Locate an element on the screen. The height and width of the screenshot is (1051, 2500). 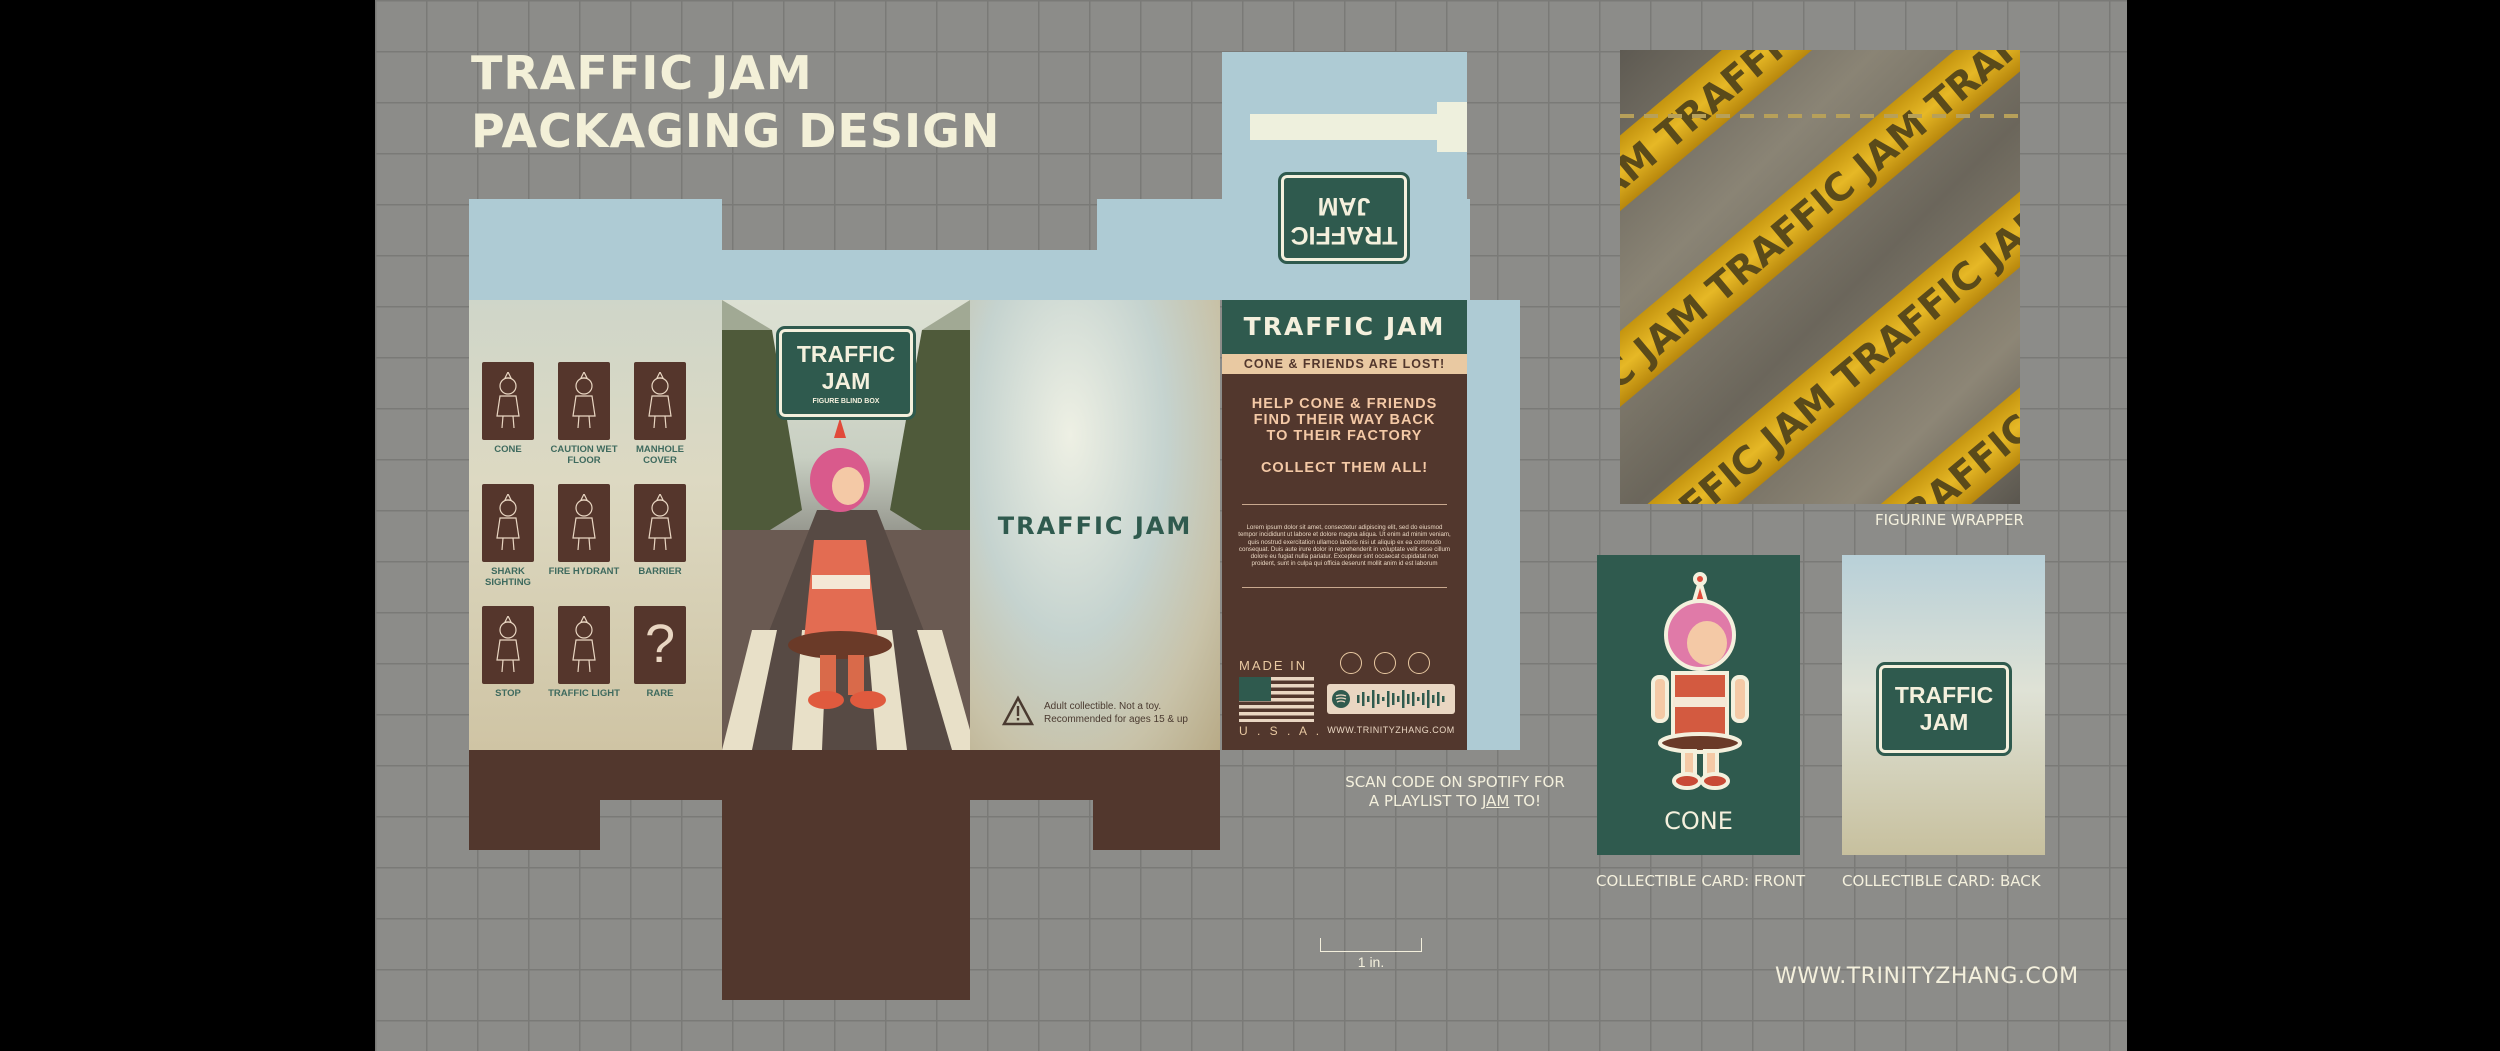
figure-grid-item: SHARK SIGHTING is located at coordinates (508, 536).